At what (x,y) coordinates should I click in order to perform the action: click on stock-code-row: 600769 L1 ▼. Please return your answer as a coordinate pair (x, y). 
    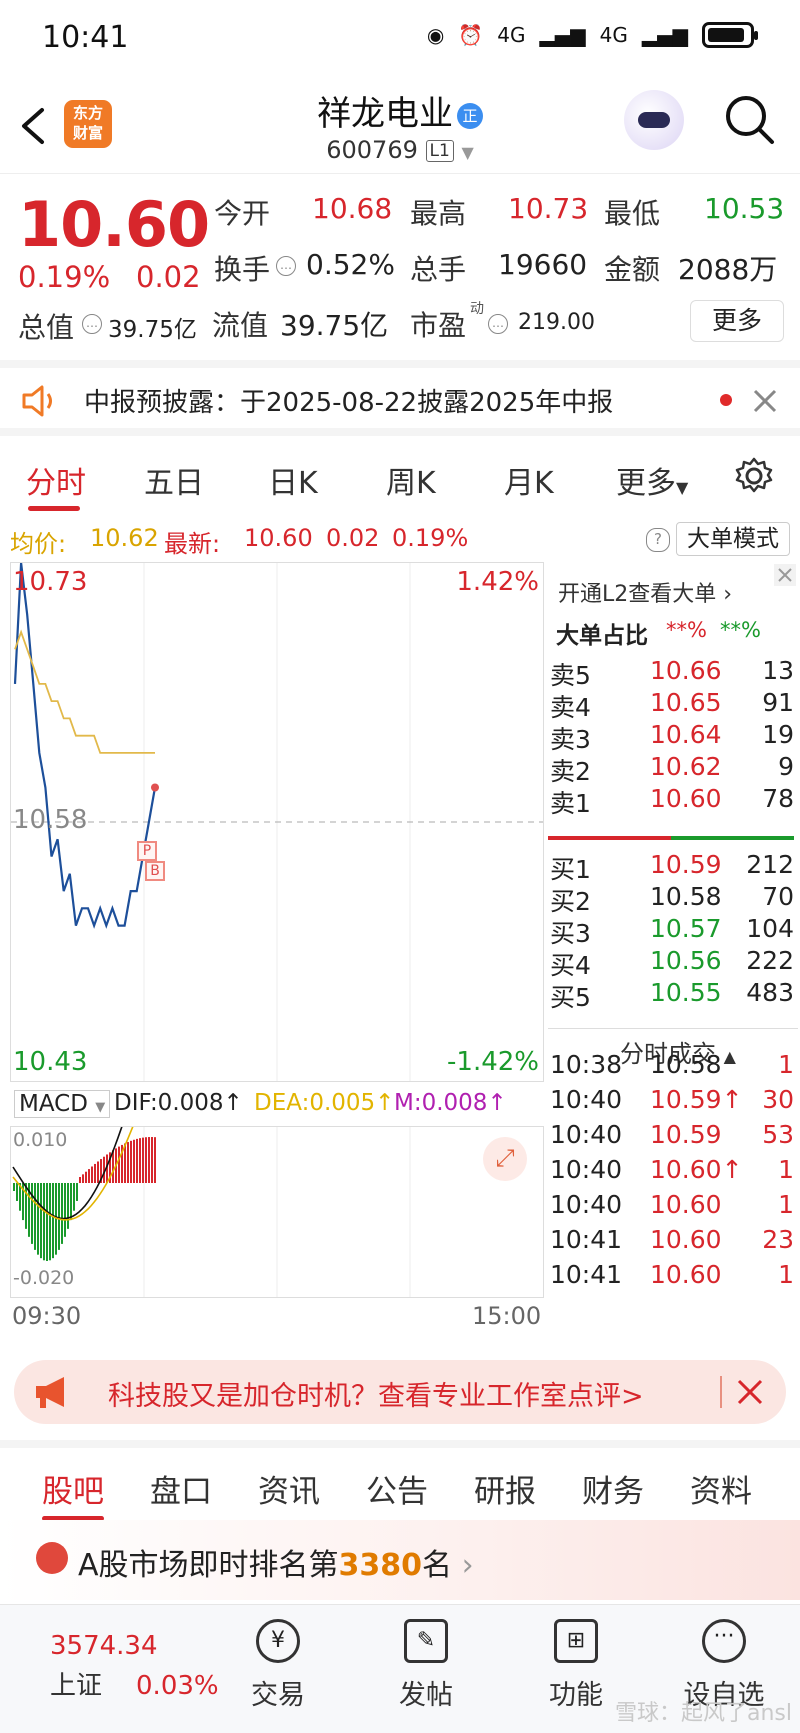
    Looking at the image, I should click on (400, 150).